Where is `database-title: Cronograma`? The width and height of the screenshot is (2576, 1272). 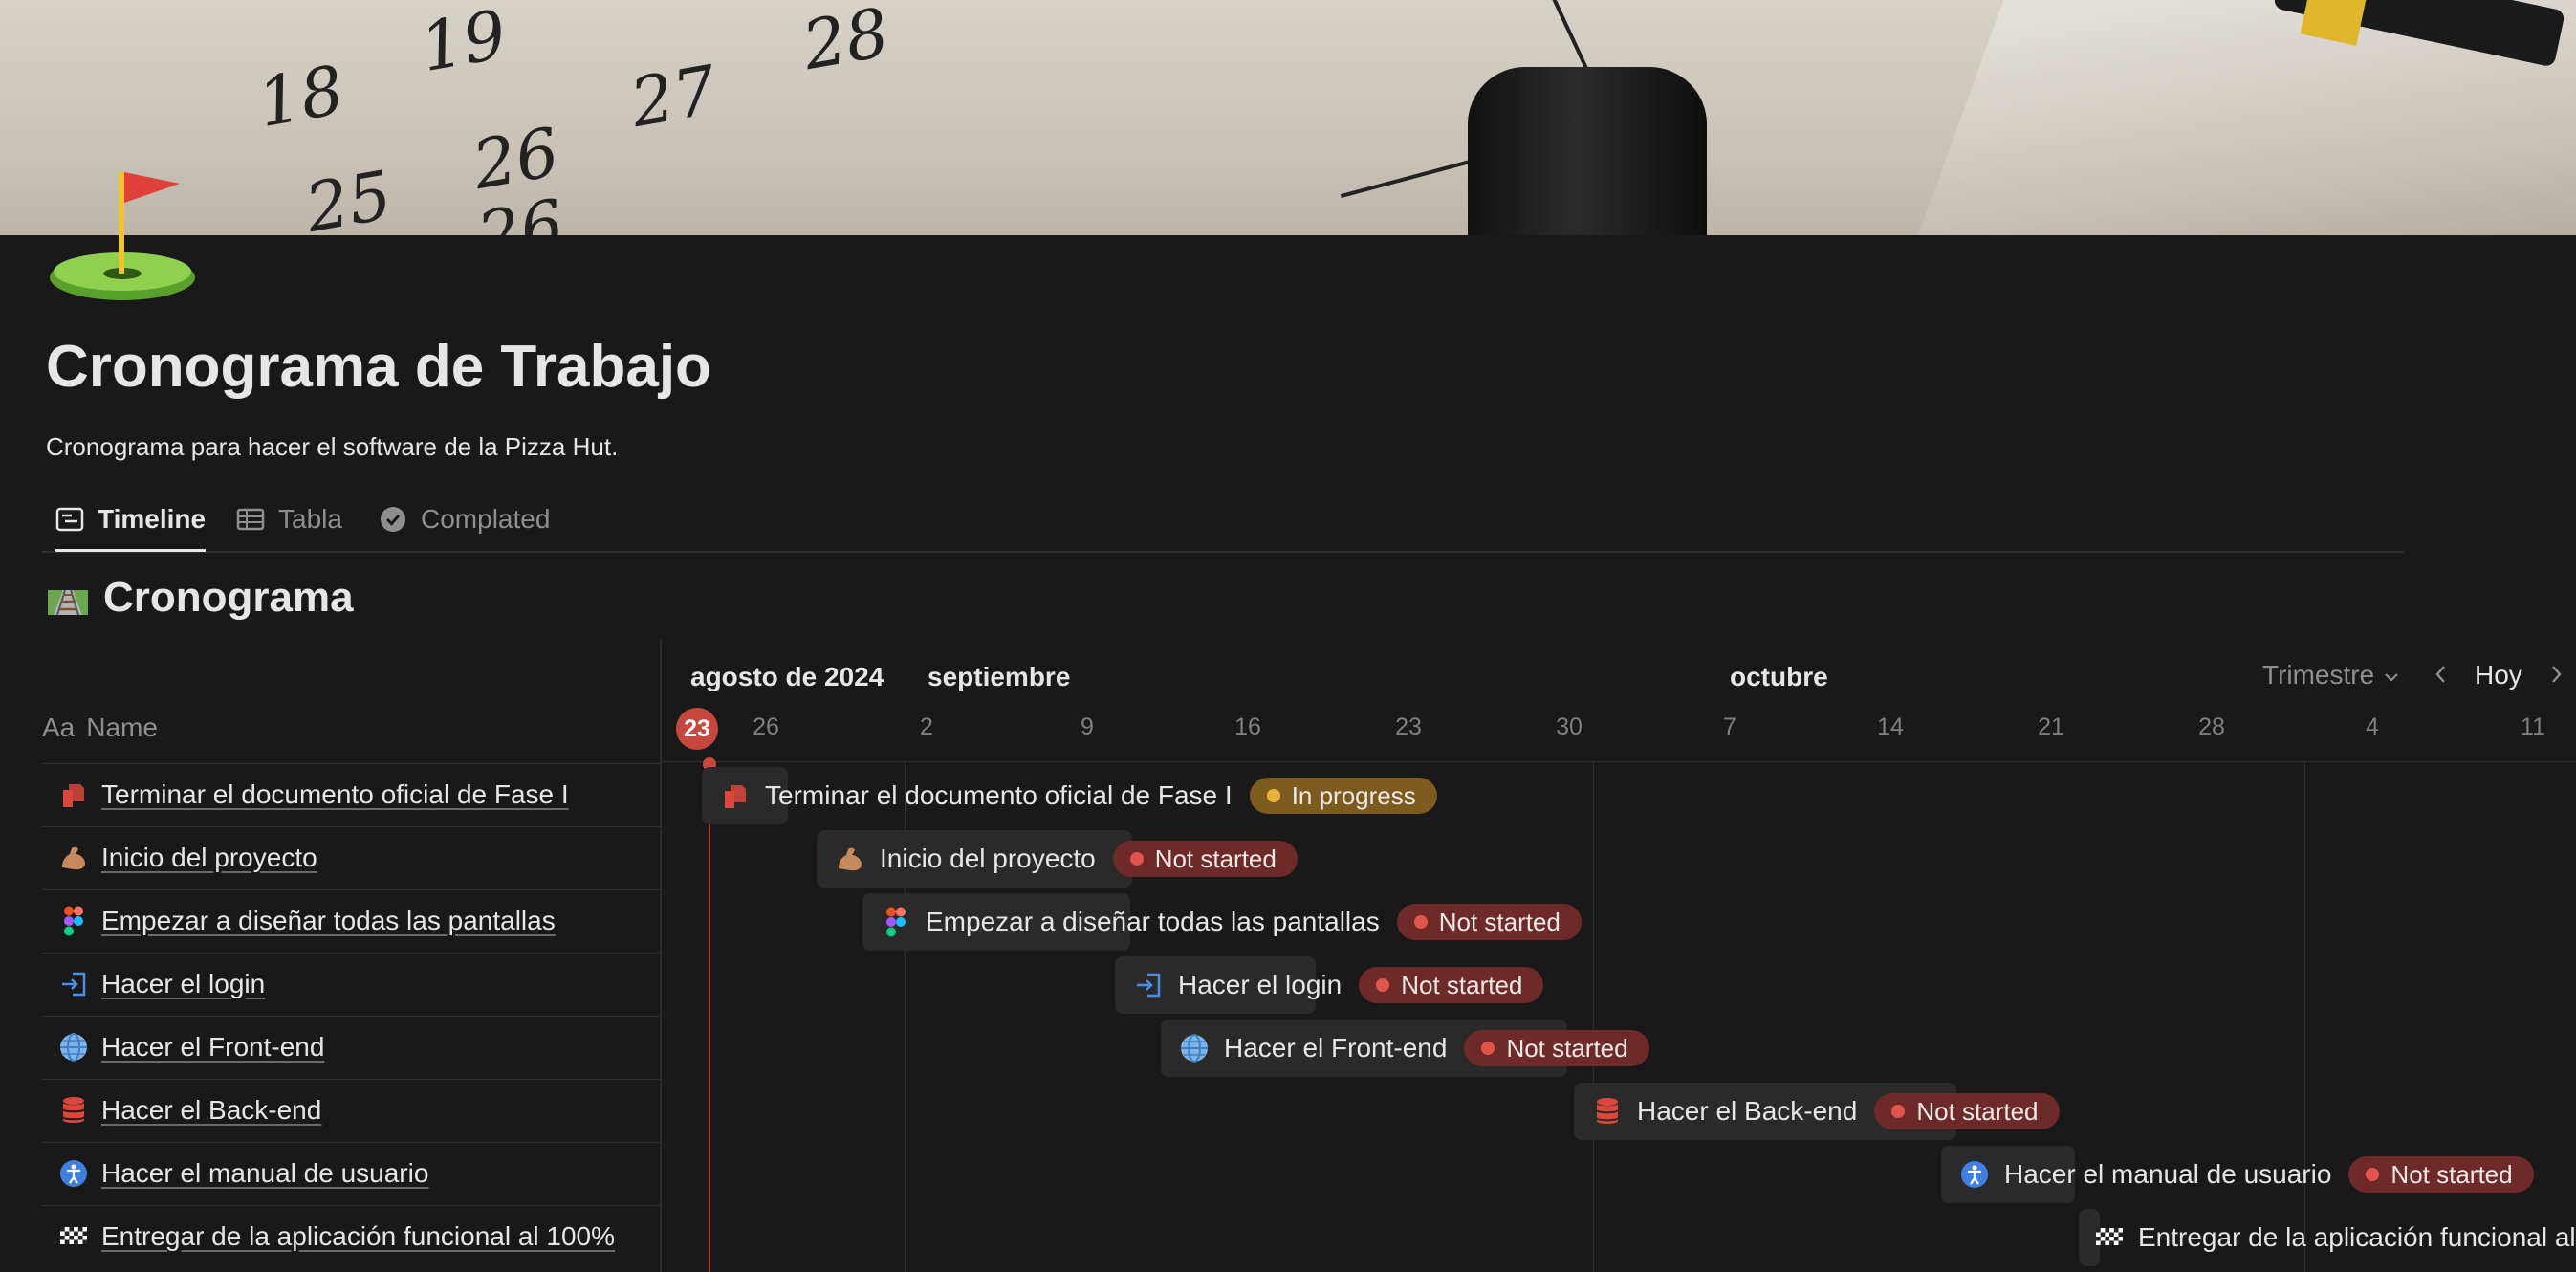 database-title: Cronograma is located at coordinates (201, 598).